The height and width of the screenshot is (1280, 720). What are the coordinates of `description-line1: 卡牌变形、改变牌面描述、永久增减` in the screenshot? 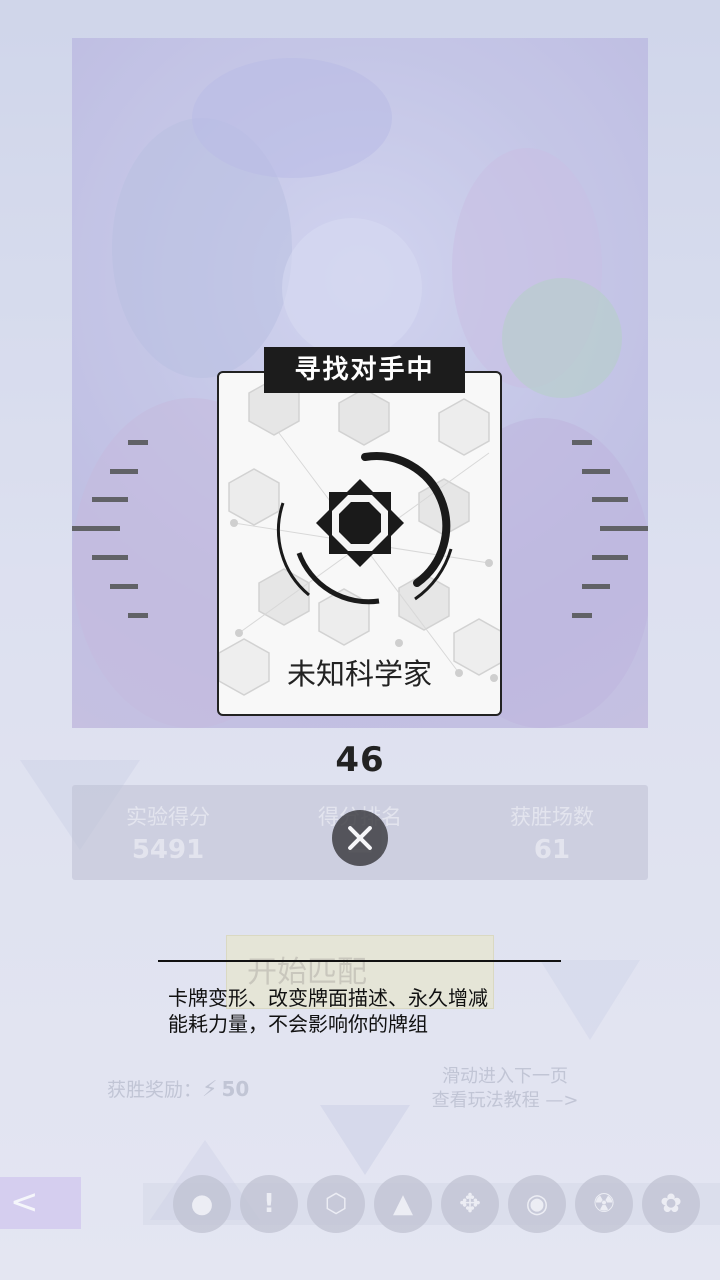 It's located at (328, 998).